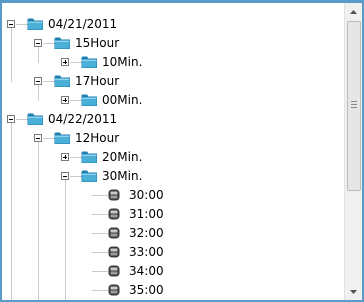 The image size is (364, 302). I want to click on tree-recording-node: 32:00, so click(174, 233).